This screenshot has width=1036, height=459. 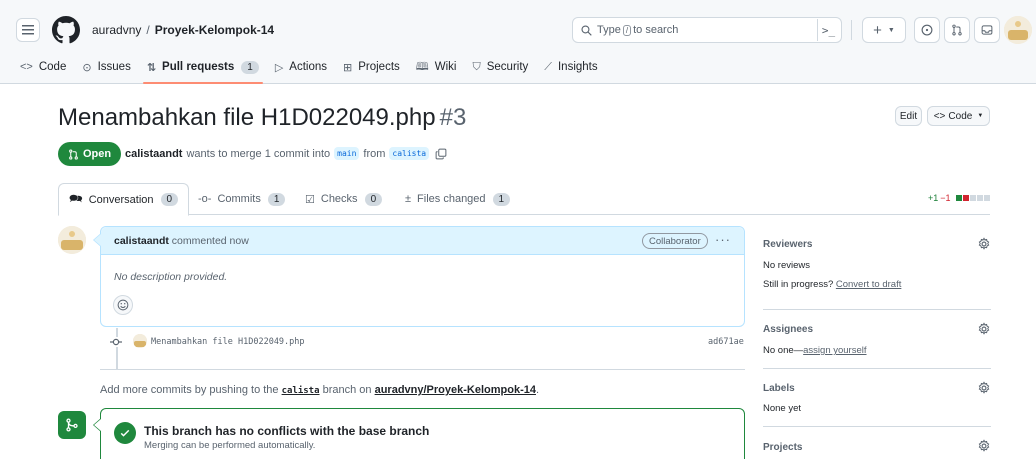 What do you see at coordinates (151, 67) in the screenshot?
I see `pull-request-icon: ⇅` at bounding box center [151, 67].